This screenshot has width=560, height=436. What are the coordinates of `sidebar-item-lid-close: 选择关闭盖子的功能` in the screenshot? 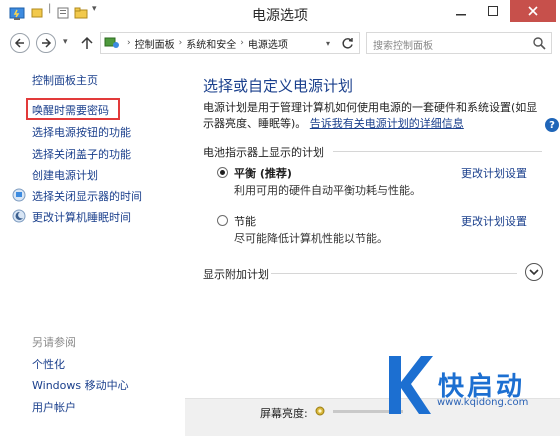 It's located at (81, 154).